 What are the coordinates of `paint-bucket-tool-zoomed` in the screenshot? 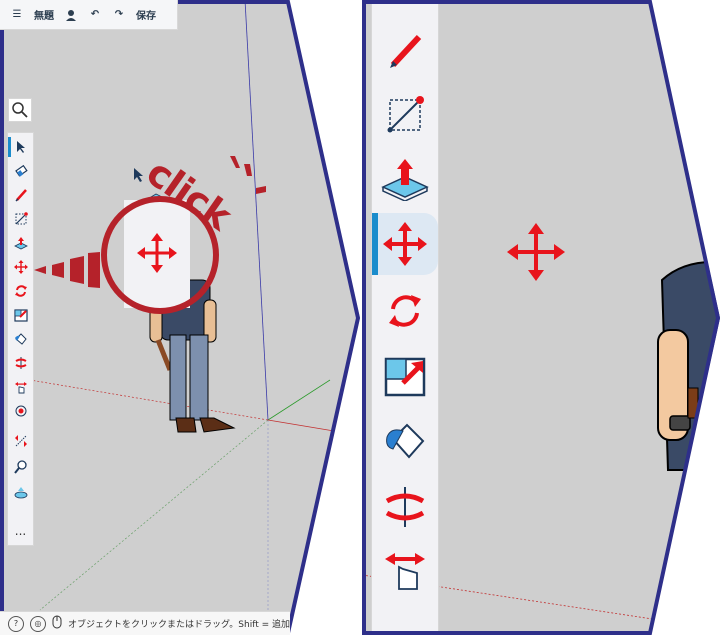 It's located at (405, 441).